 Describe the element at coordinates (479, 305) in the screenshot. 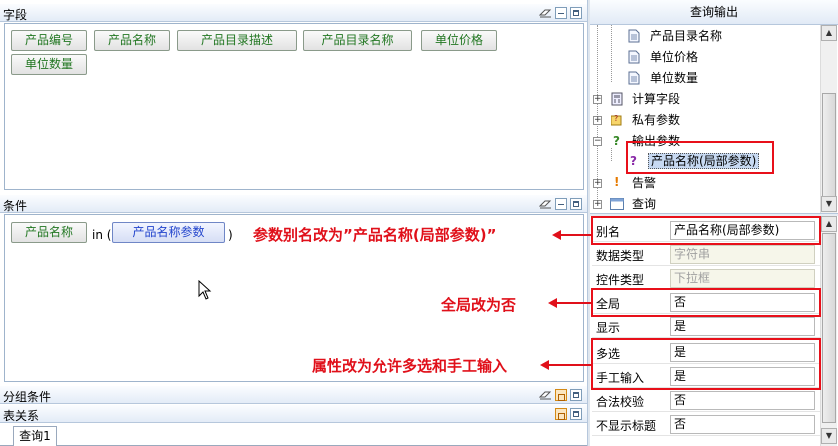

I see `annotation-global: 全局改为否` at that location.